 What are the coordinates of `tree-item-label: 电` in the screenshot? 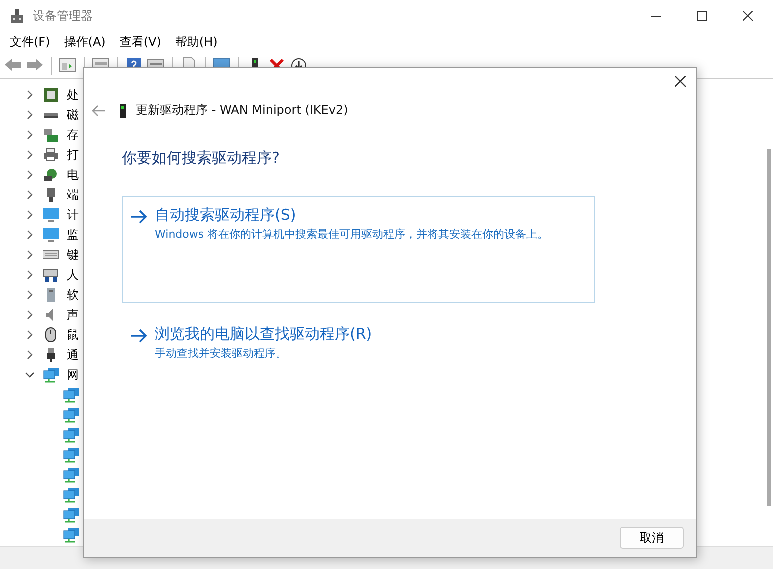 It's located at (73, 175).